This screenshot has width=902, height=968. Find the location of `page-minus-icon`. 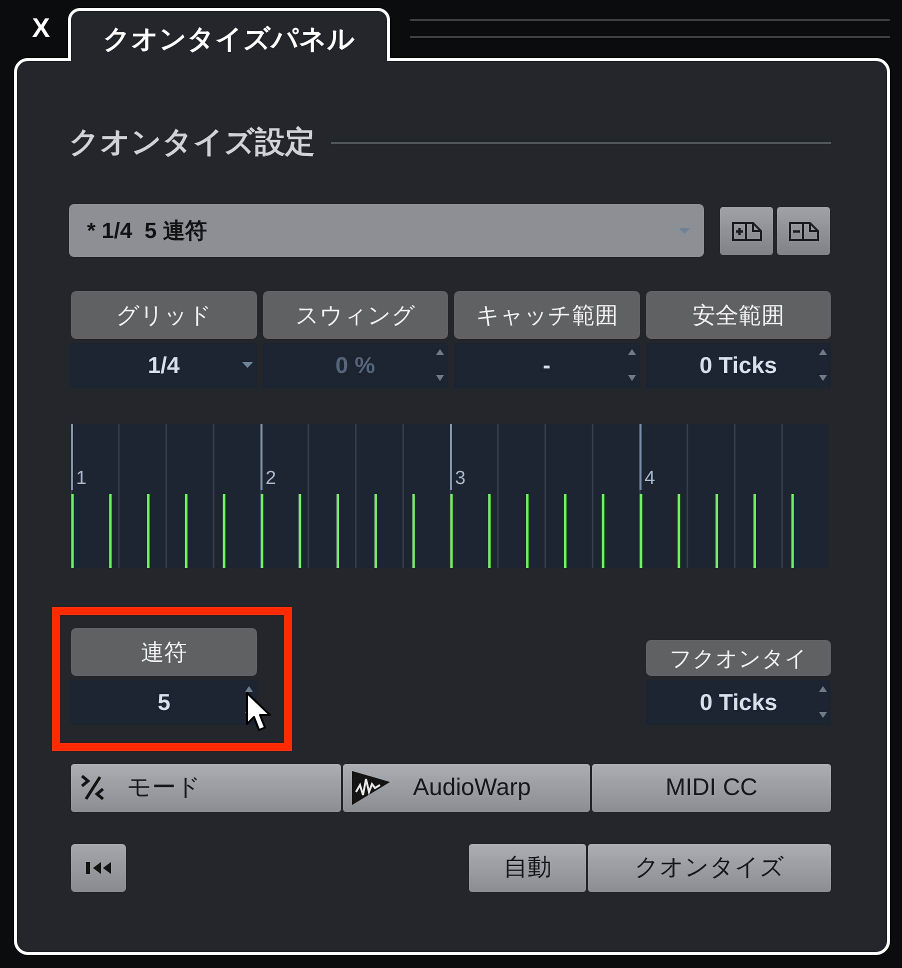

page-minus-icon is located at coordinates (804, 231).